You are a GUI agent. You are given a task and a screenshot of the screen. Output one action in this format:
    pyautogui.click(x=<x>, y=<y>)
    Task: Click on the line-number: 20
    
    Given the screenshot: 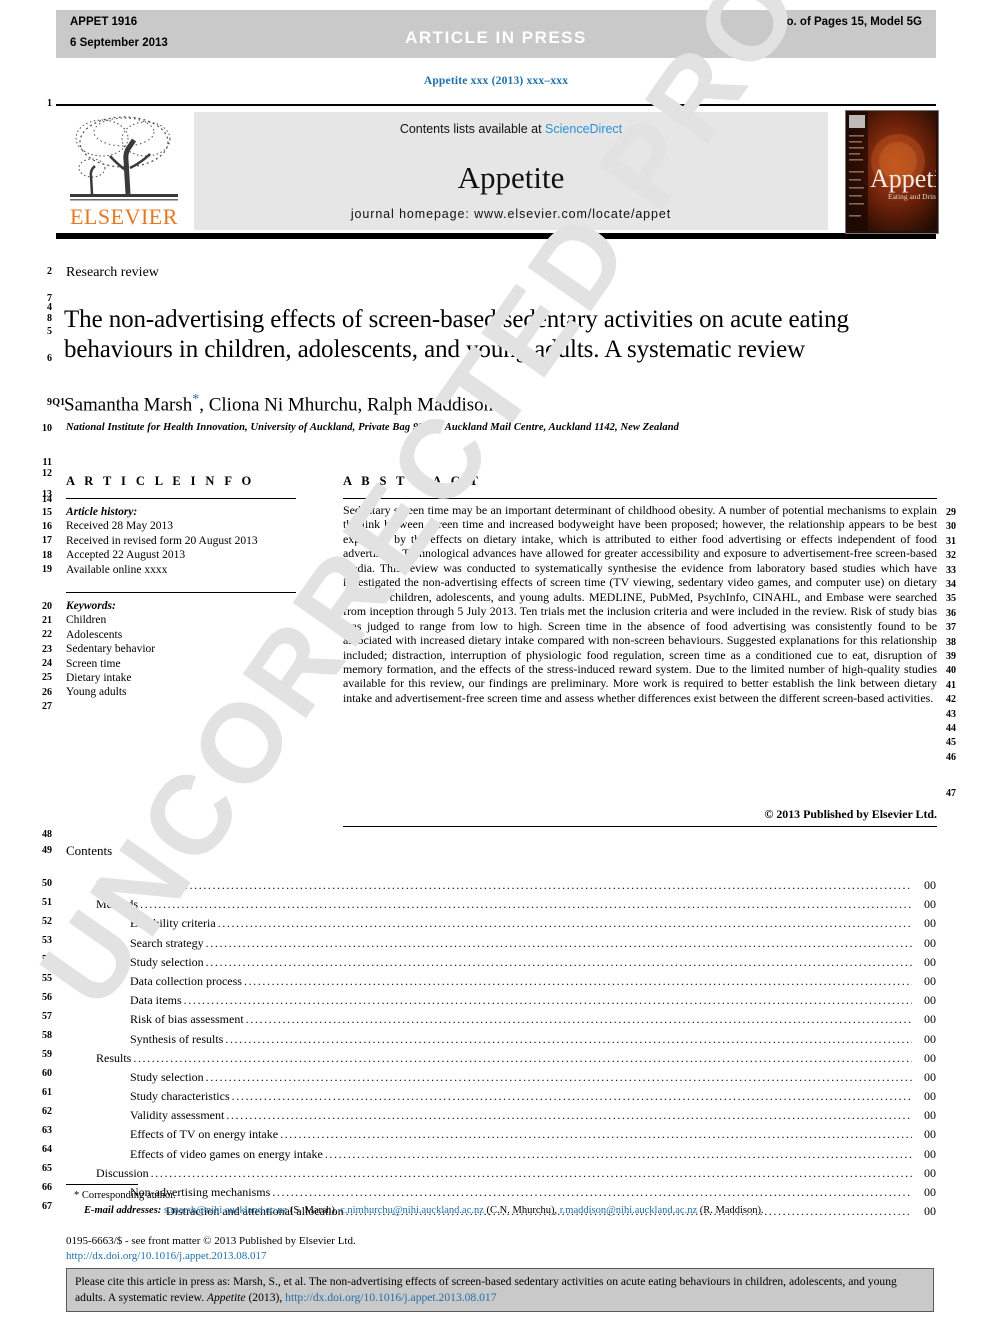 What is the action you would take?
    pyautogui.click(x=47, y=606)
    